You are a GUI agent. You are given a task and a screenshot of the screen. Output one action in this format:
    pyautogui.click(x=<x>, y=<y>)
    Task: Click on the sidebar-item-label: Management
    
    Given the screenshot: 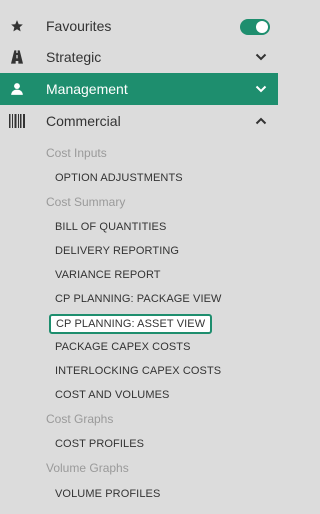 What is the action you would take?
    pyautogui.click(x=87, y=89)
    